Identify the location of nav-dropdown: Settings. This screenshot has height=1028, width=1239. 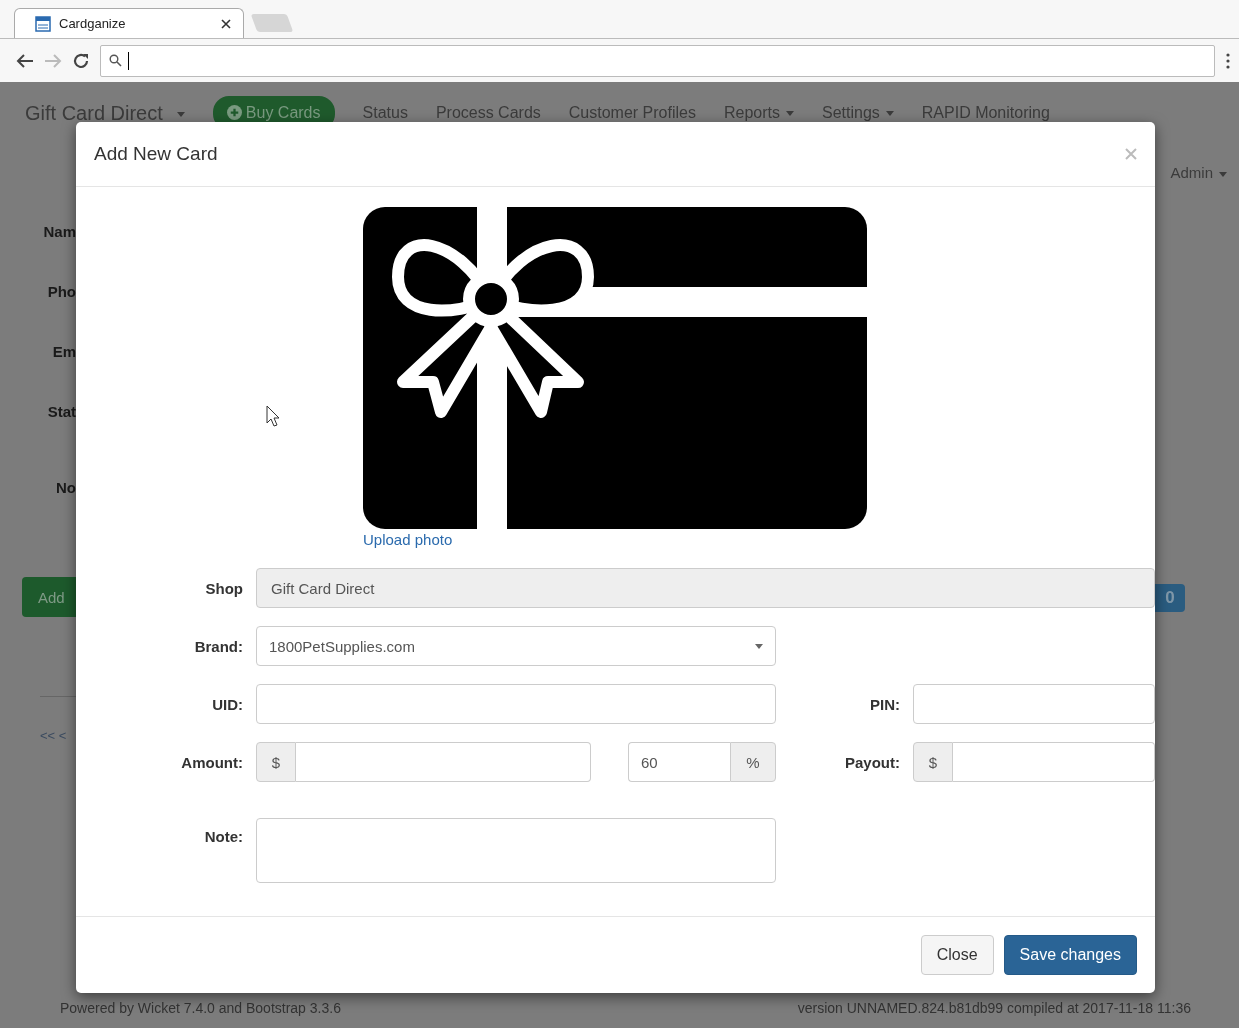
(858, 113).